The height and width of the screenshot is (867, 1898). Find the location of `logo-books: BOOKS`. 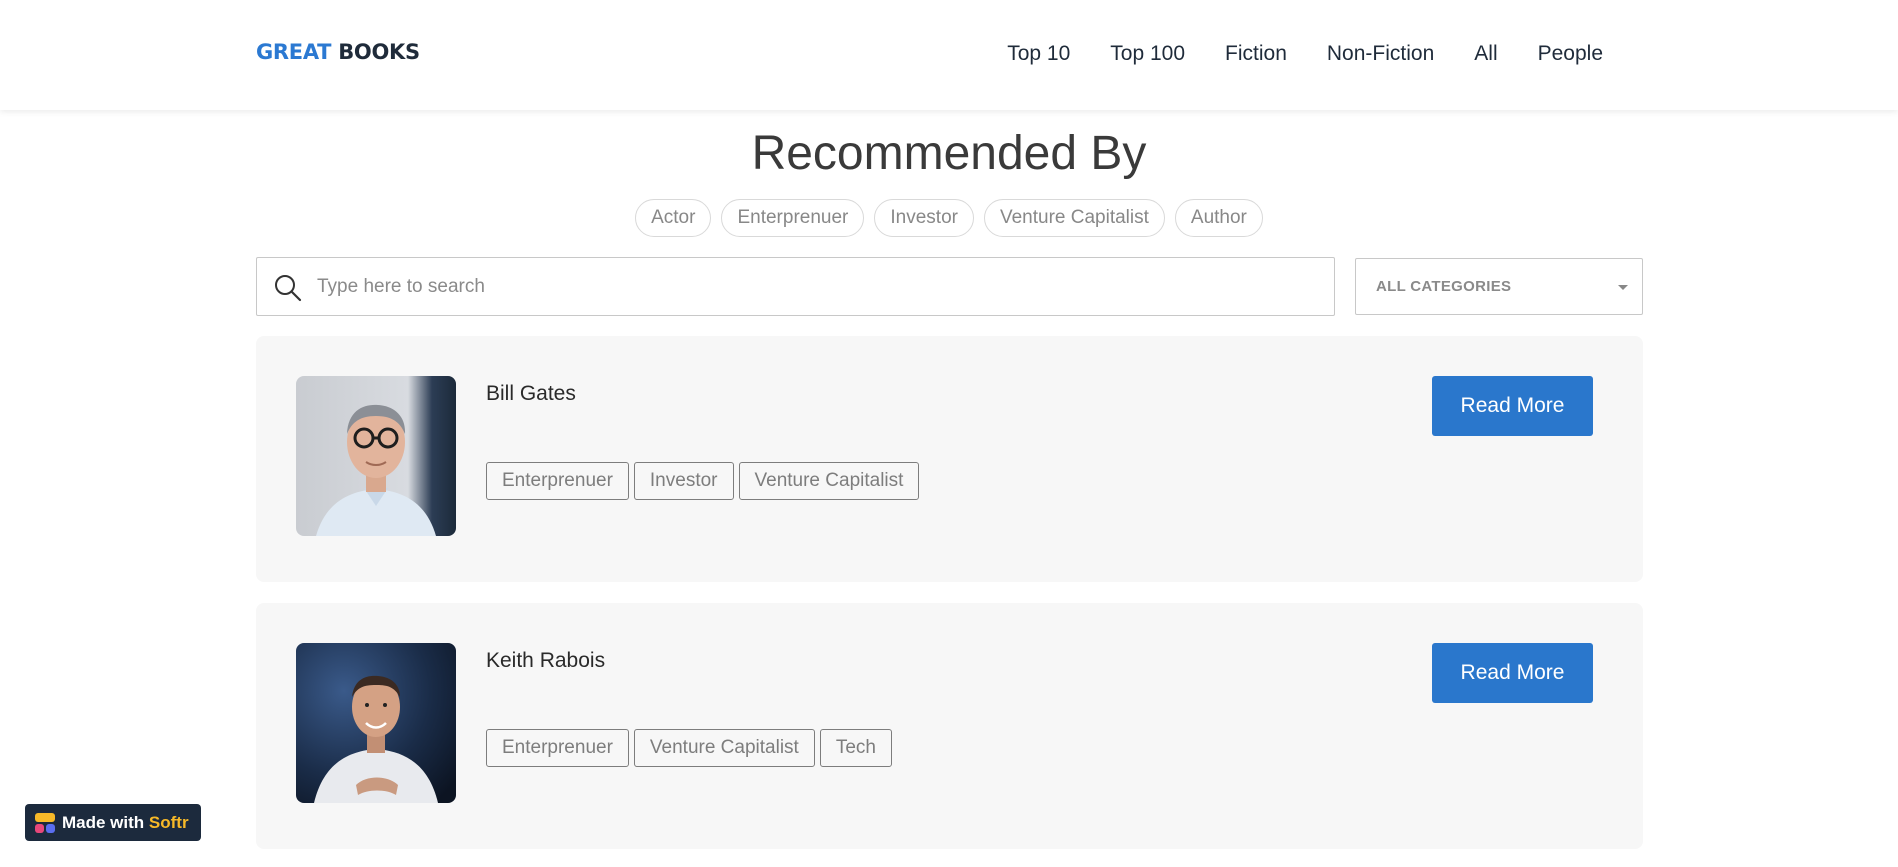

logo-books: BOOKS is located at coordinates (379, 52).